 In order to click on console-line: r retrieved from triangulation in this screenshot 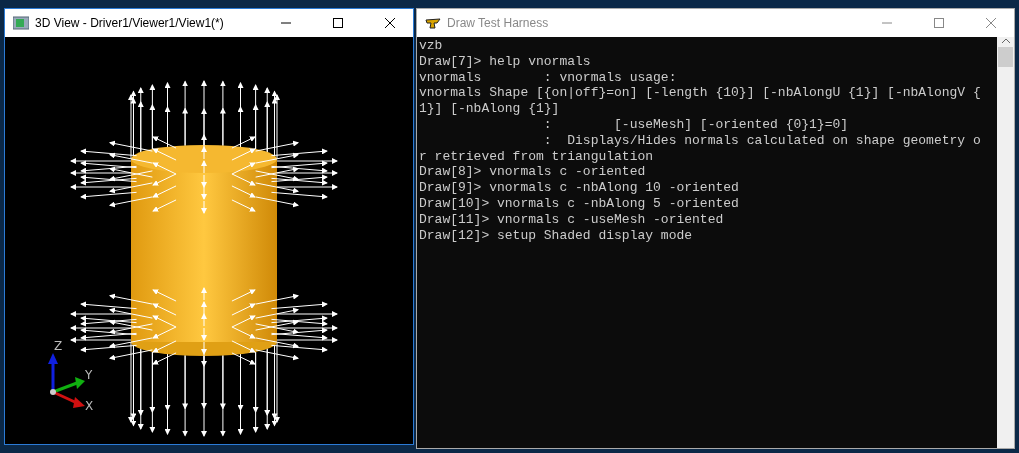, I will do `click(537, 156)`.